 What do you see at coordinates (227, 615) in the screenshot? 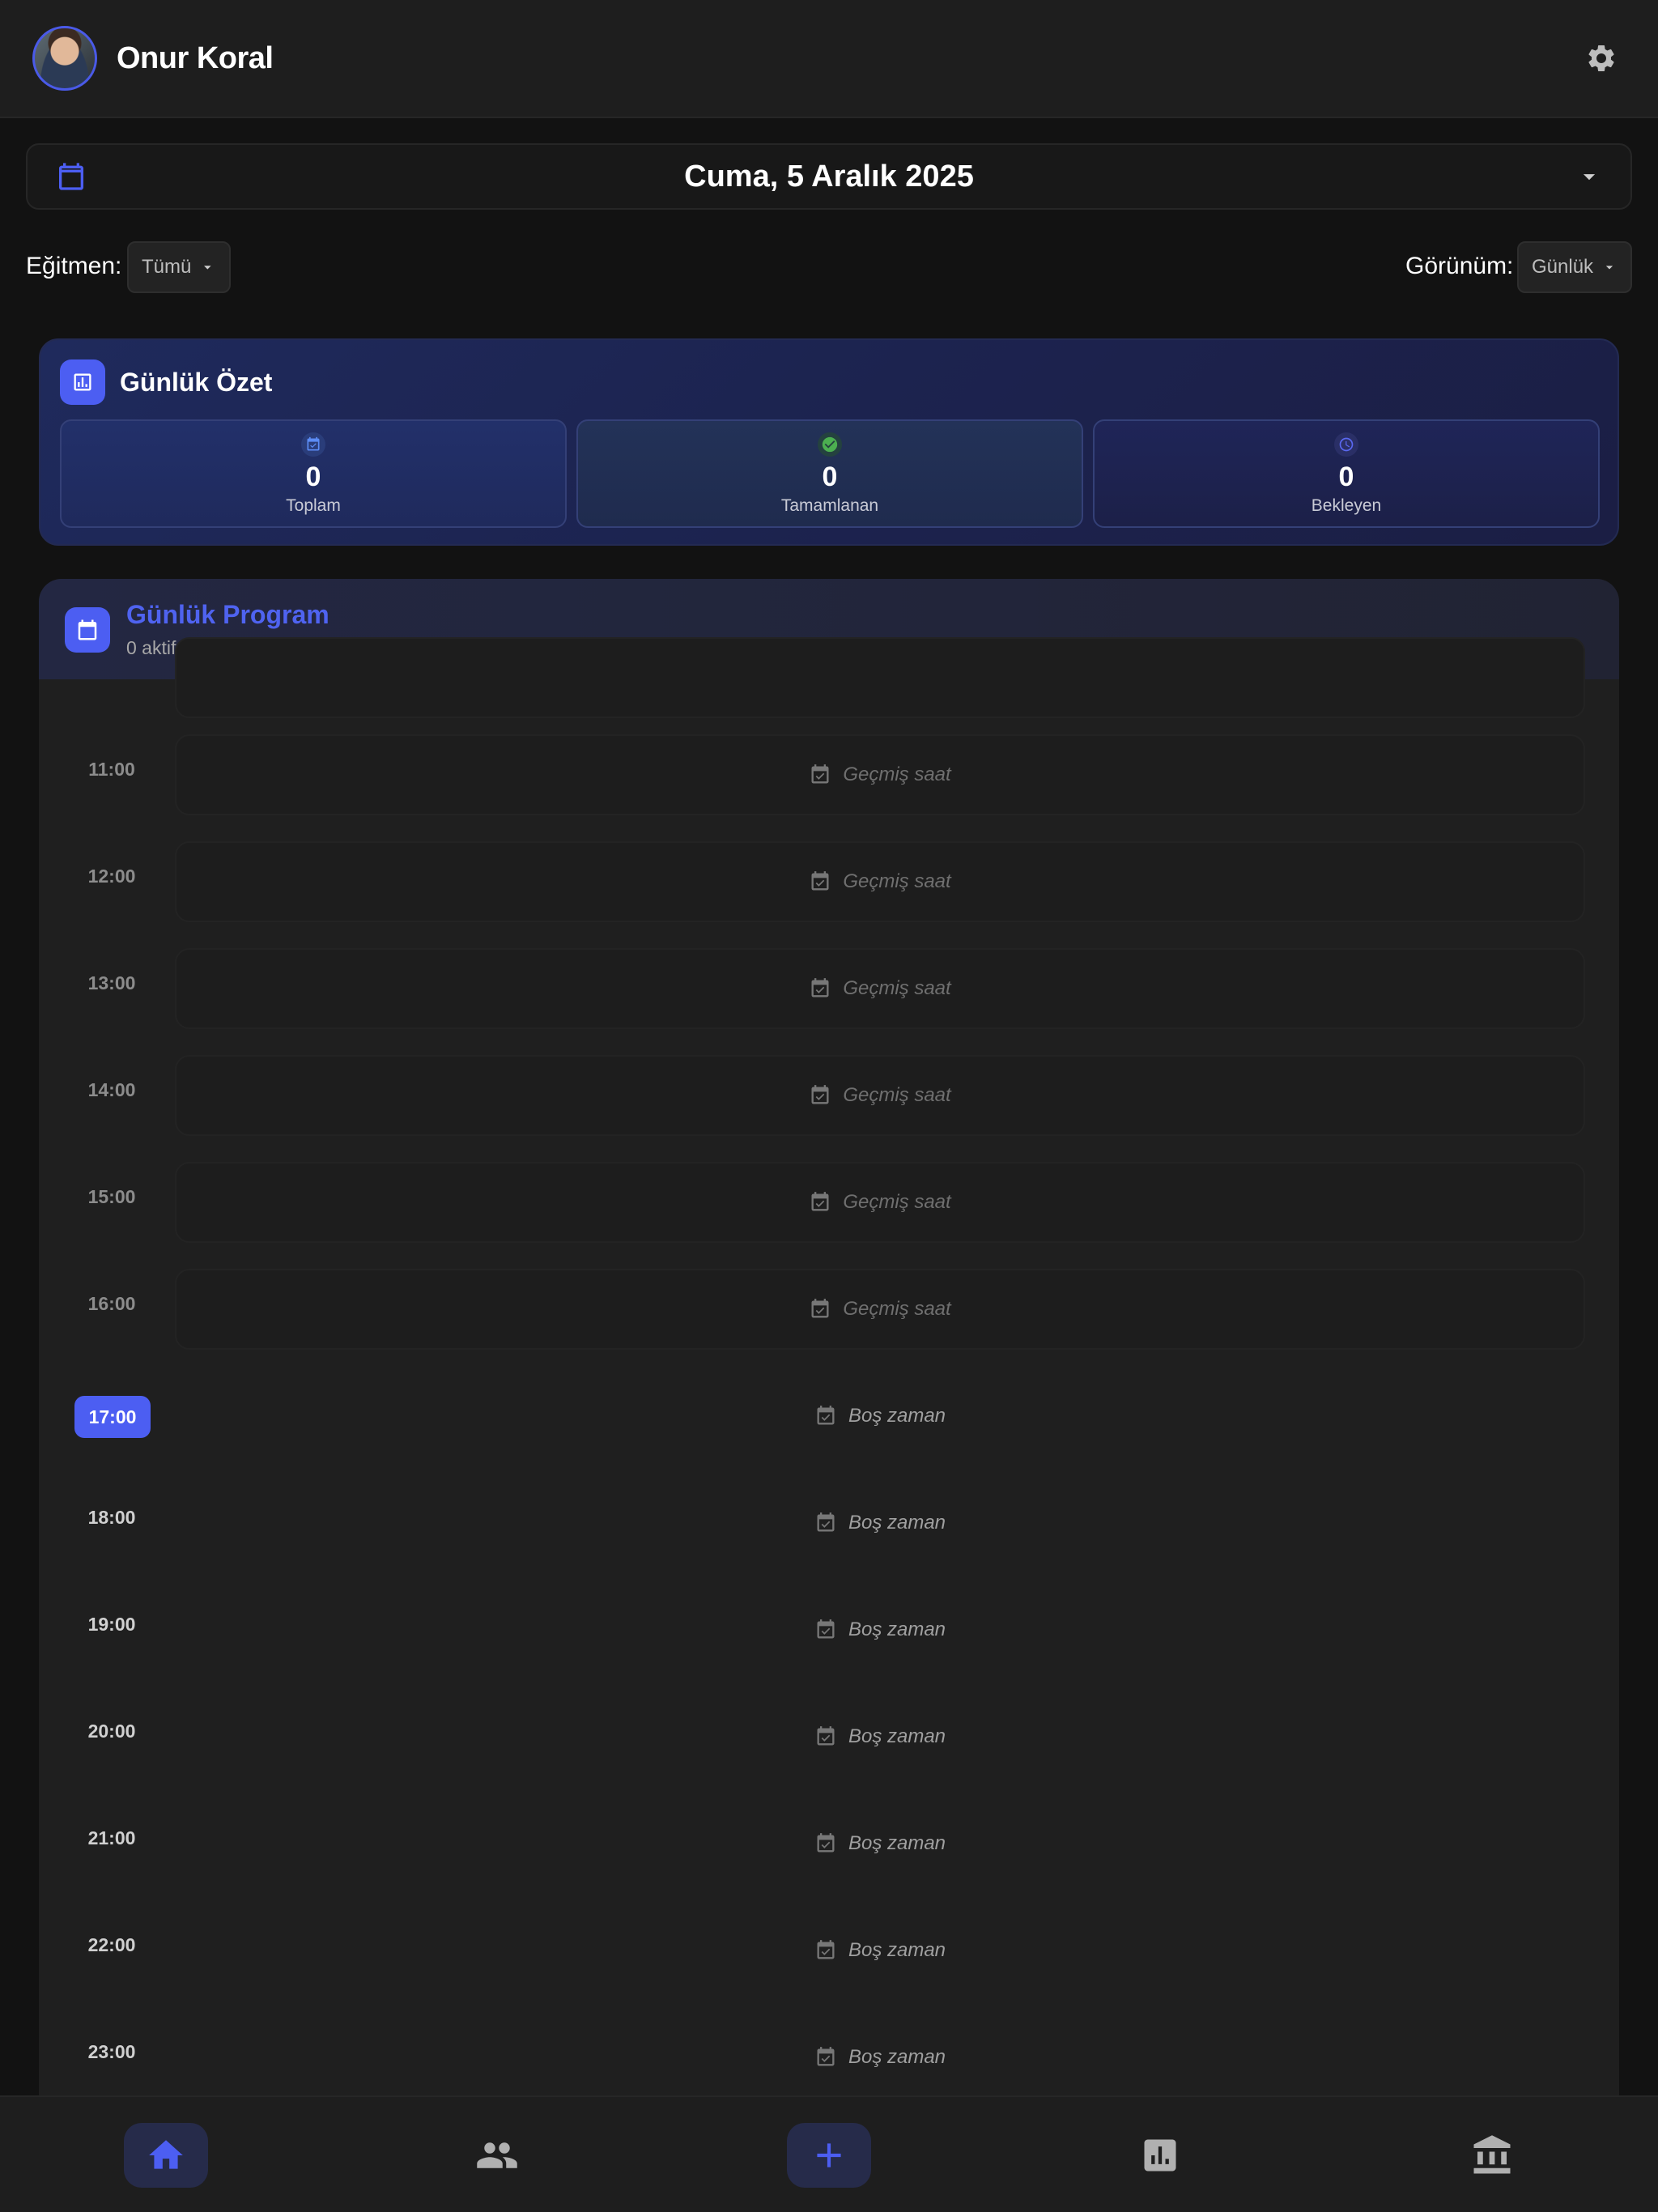
I see `program-title: Günlük Program` at bounding box center [227, 615].